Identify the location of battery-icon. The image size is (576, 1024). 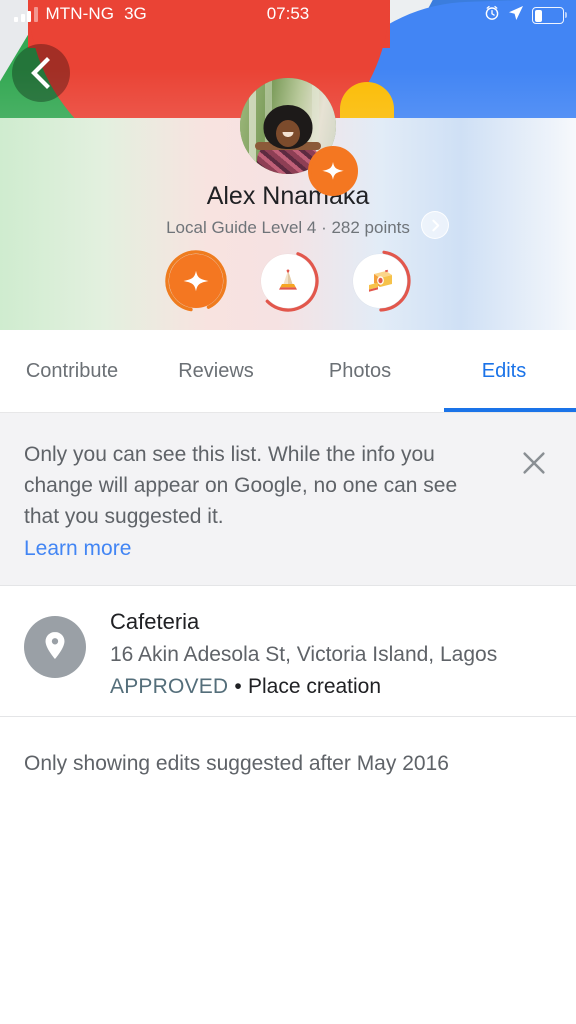
(549, 15).